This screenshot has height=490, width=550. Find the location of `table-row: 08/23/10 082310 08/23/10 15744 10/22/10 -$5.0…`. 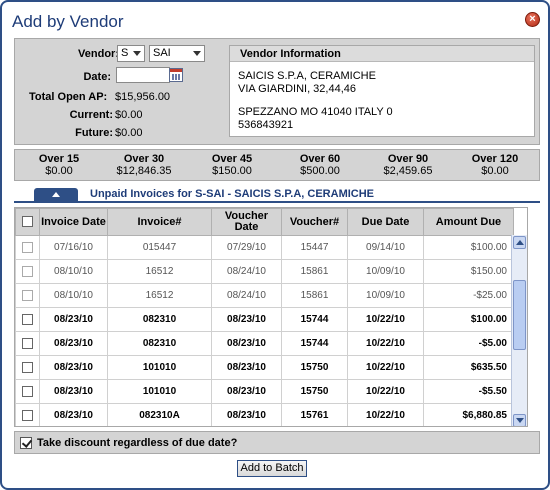

table-row: 08/23/10 082310 08/23/10 15744 10/22/10 -$5.0… is located at coordinates (264, 343).